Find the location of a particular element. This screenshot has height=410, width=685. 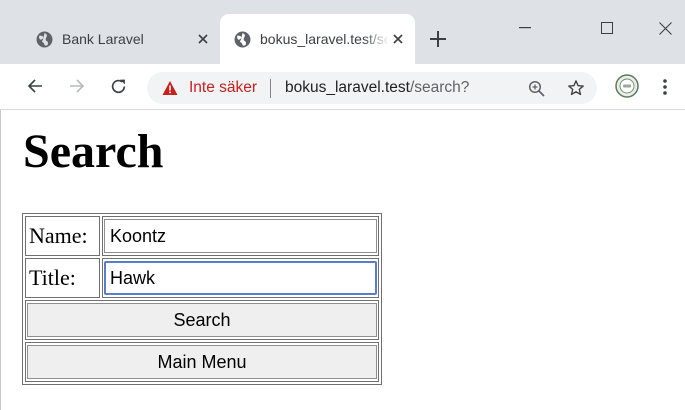

maximize-button is located at coordinates (607, 28).